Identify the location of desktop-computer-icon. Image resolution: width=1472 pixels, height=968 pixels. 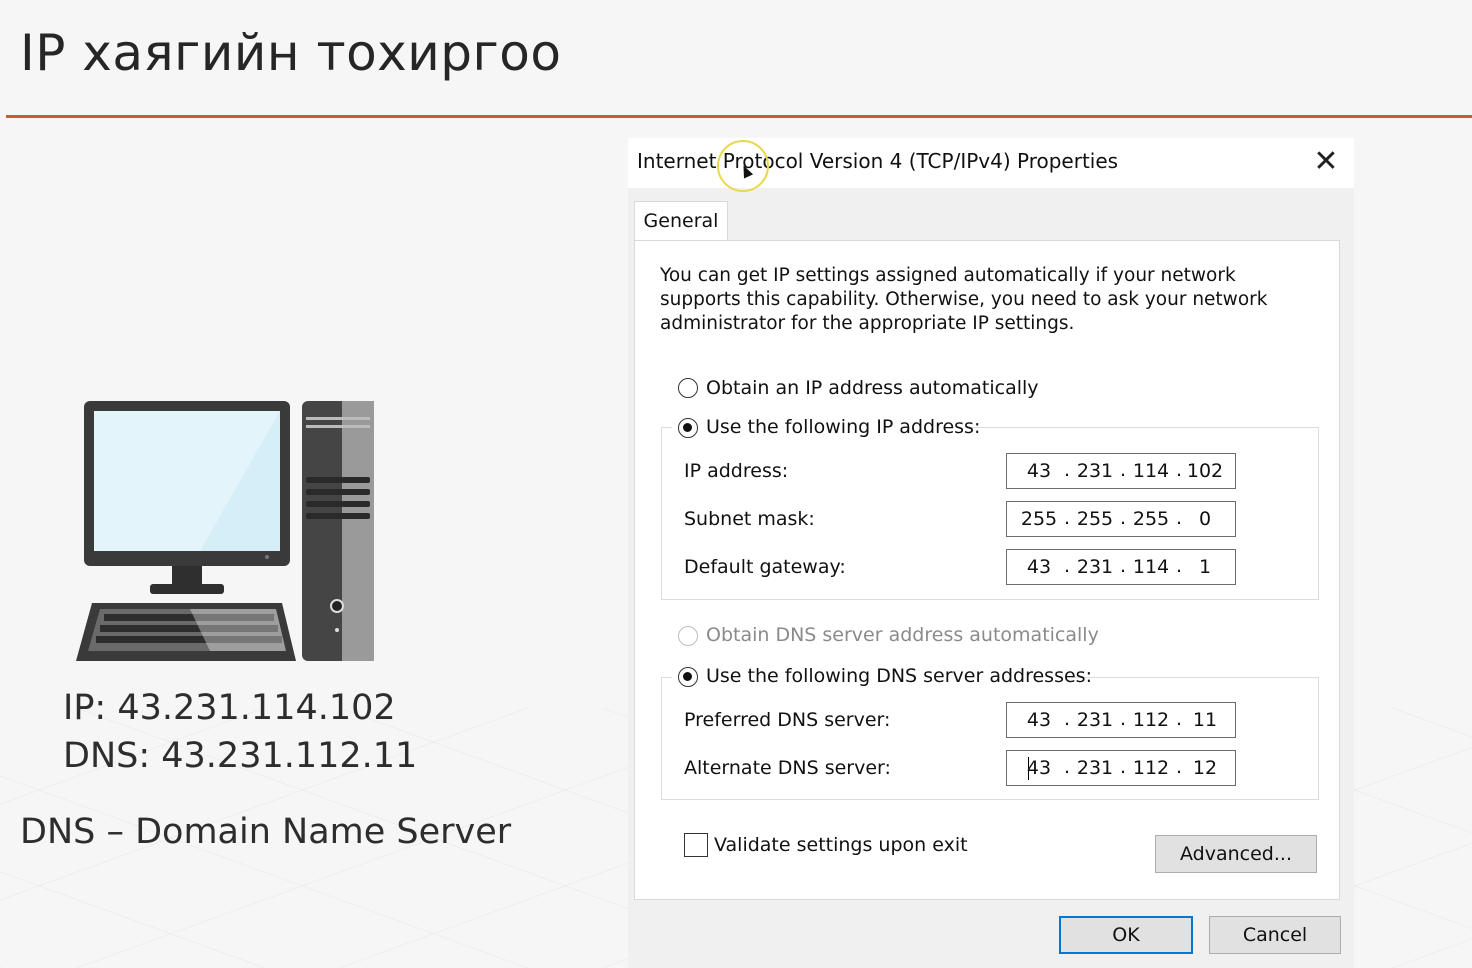
(225, 531).